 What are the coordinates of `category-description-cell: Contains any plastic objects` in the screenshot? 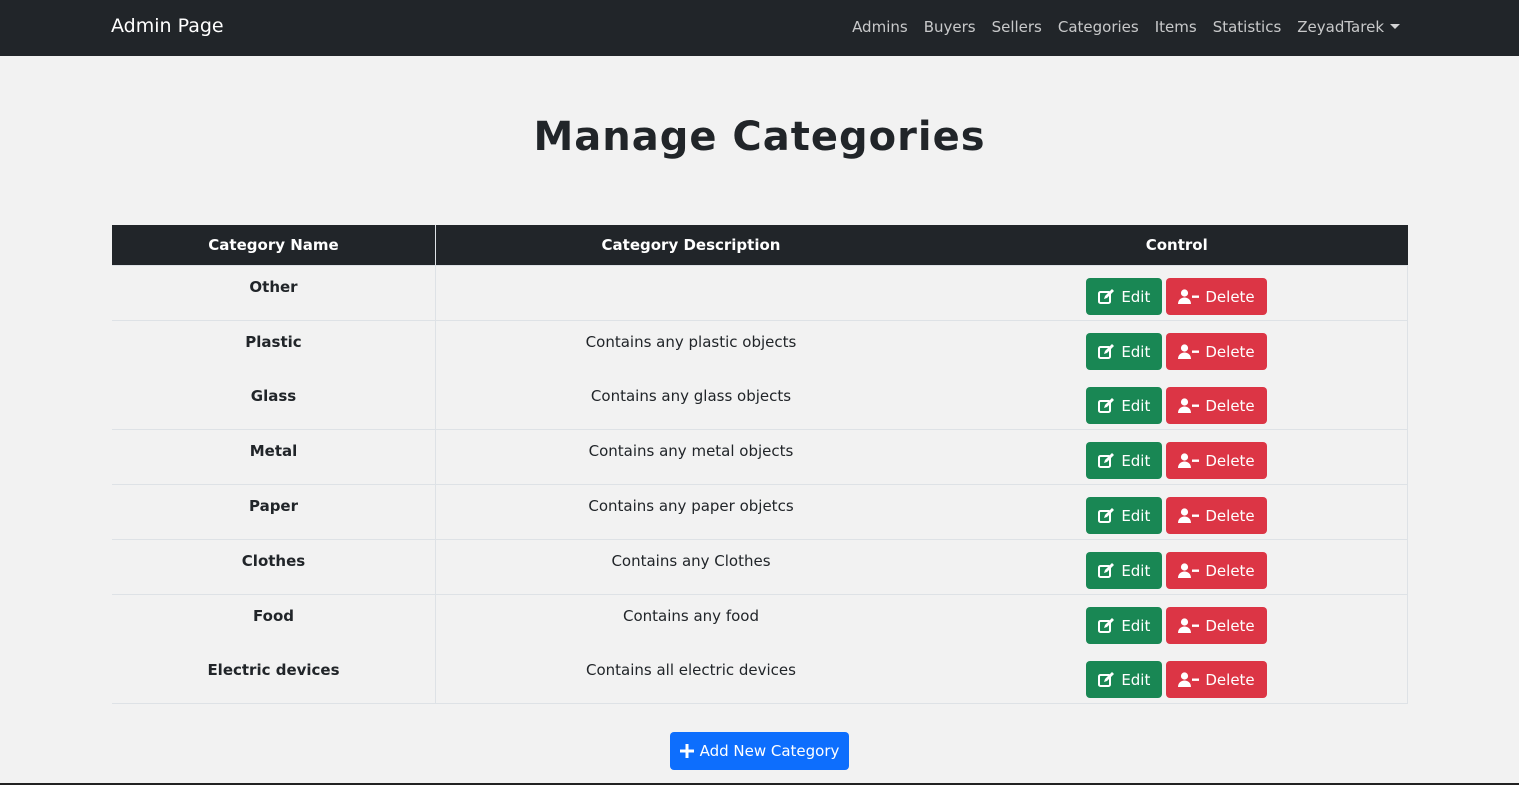 It's located at (690, 347).